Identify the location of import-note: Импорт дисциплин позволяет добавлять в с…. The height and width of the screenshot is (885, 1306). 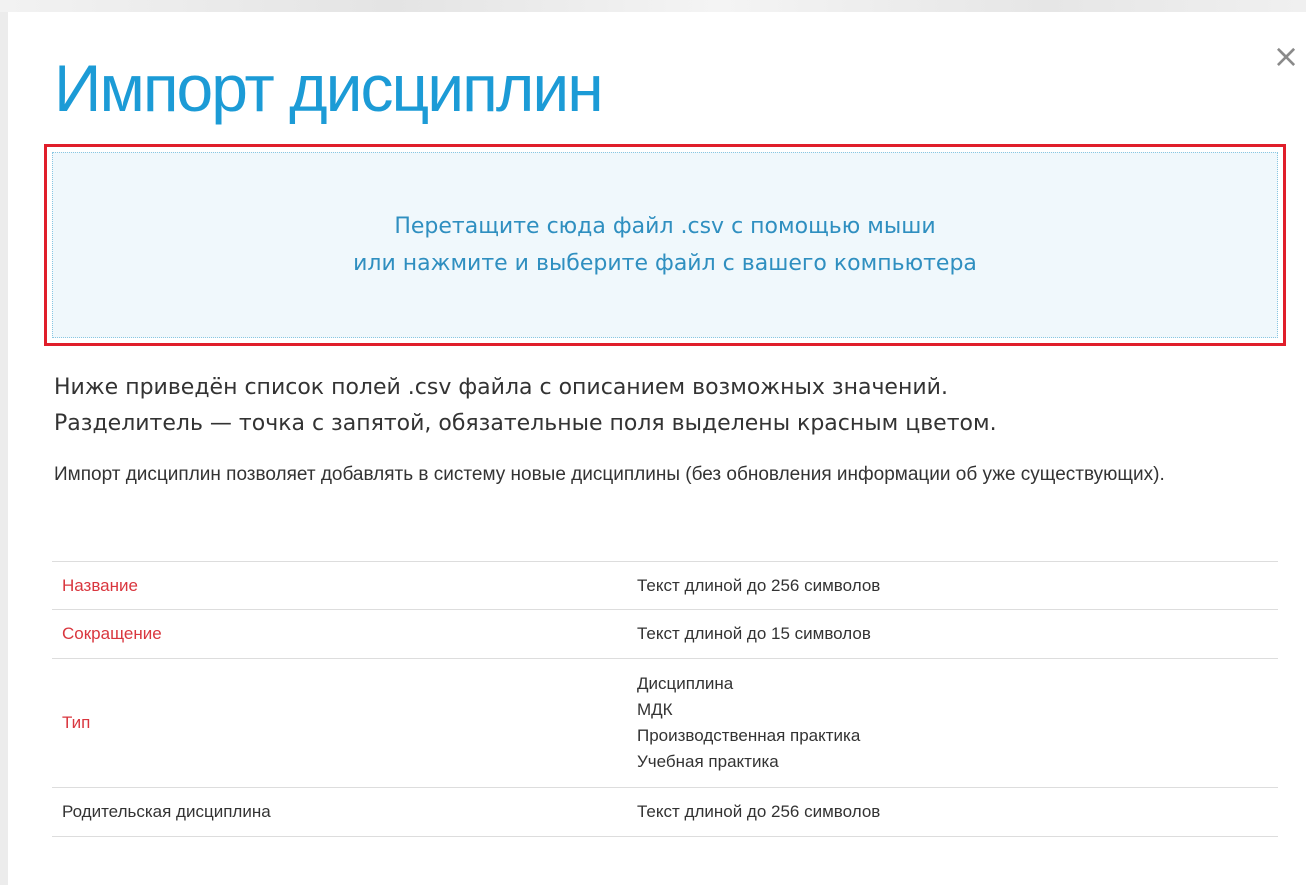
(609, 474).